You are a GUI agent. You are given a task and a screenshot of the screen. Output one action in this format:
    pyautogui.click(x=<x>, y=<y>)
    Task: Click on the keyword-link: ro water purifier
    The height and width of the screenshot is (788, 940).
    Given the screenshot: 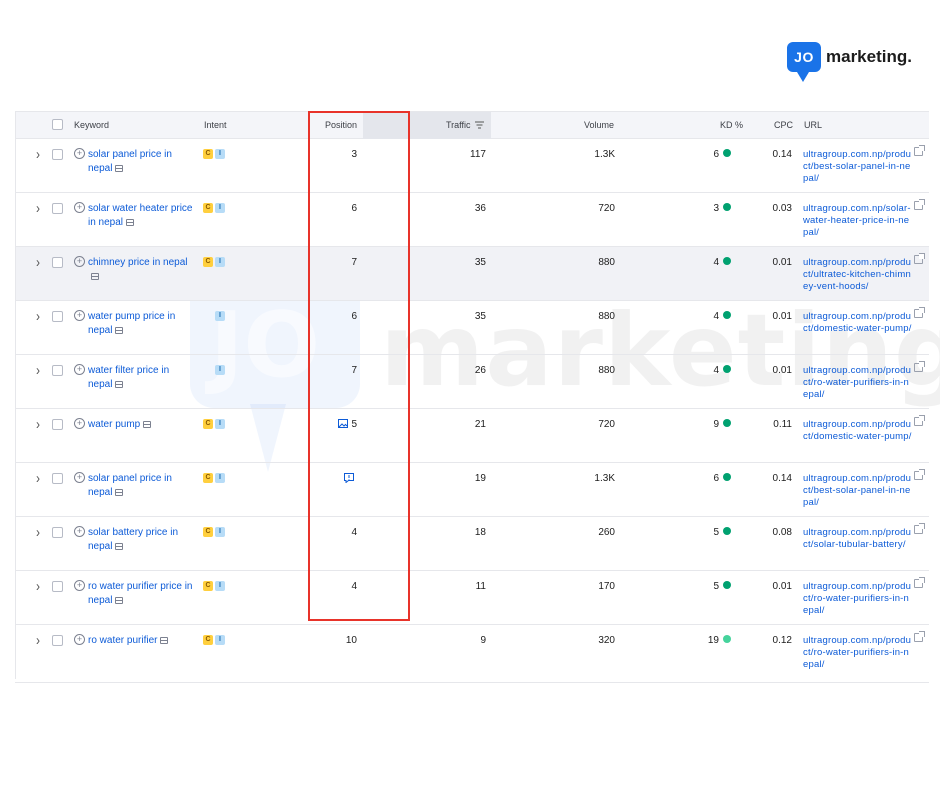 What is the action you would take?
    pyautogui.click(x=140, y=641)
    